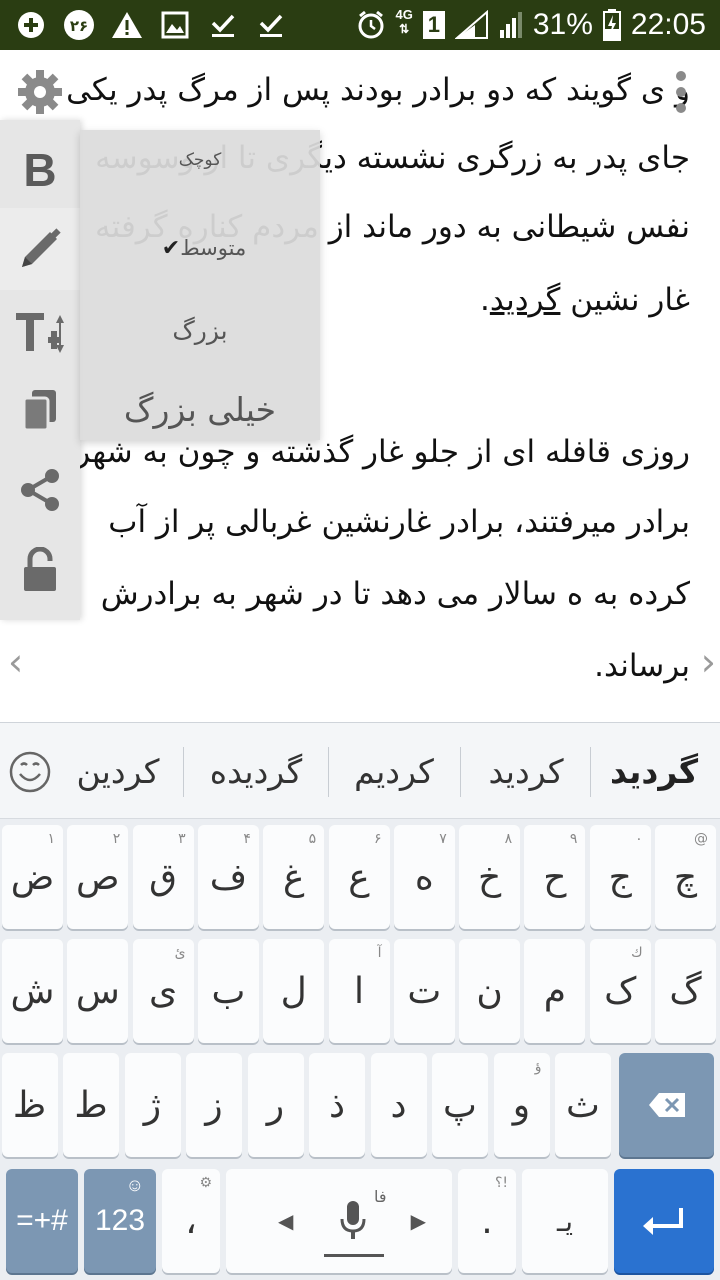  I want to click on key: م, so click(555, 991).